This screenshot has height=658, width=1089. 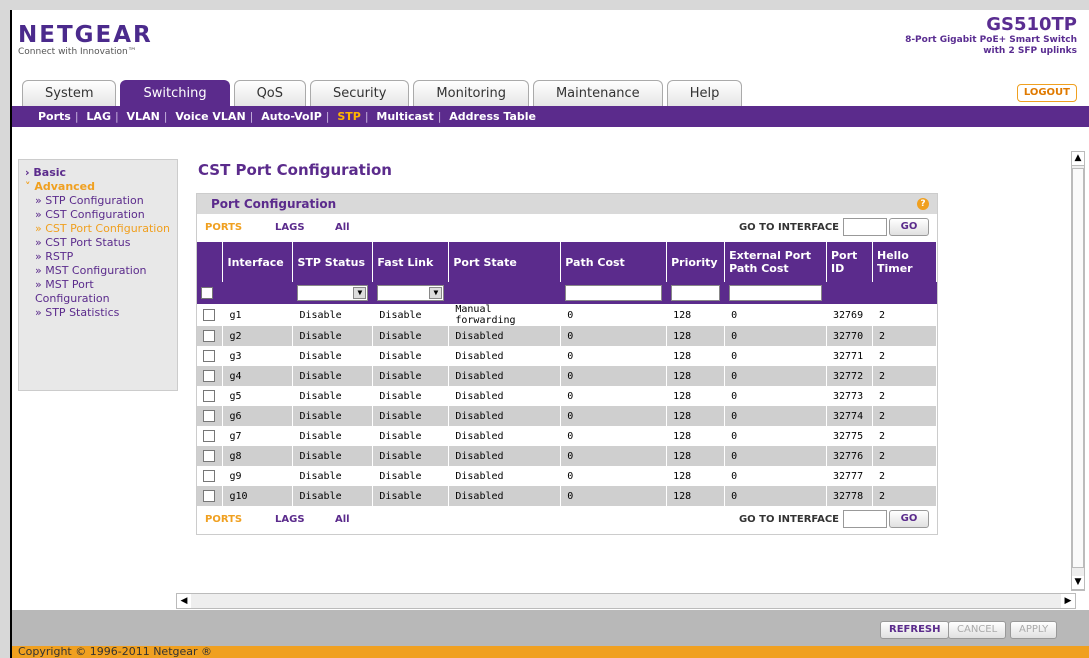 I want to click on goto-interface-input-bottom, so click(x=865, y=519).